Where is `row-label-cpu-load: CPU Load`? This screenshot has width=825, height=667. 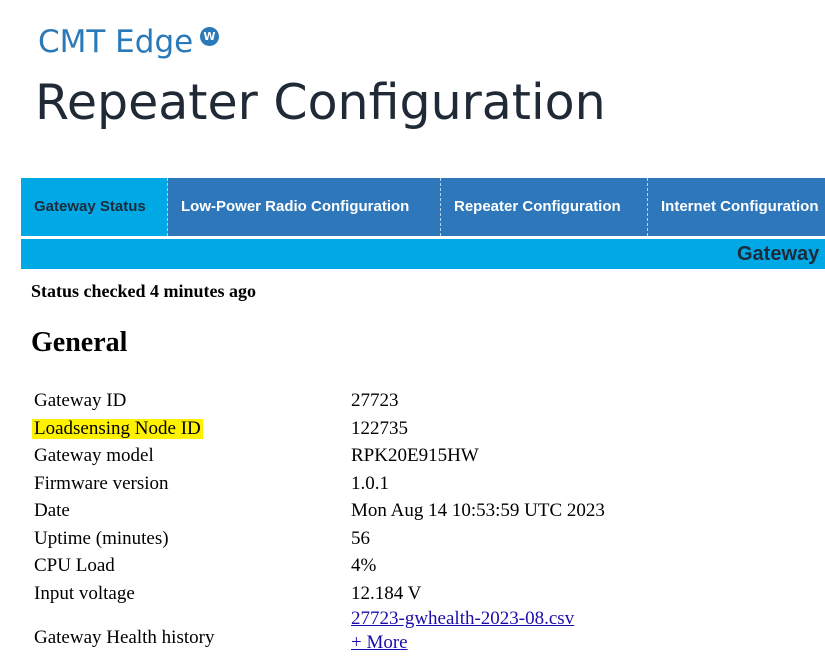 row-label-cpu-load: CPU Load is located at coordinates (74, 565).